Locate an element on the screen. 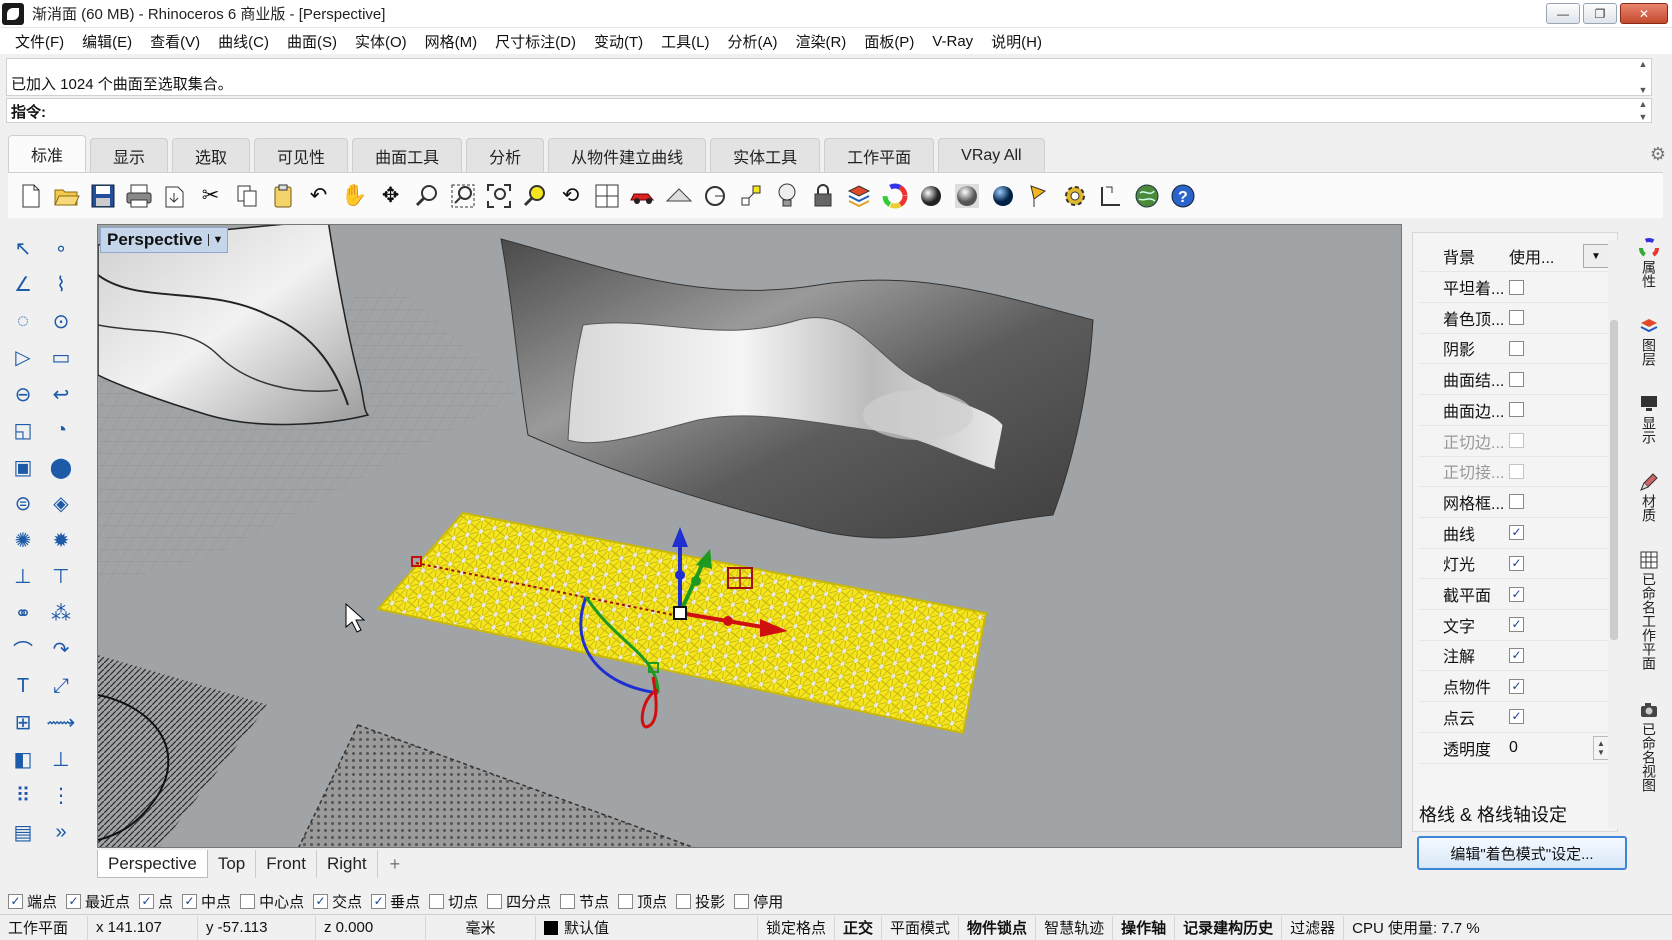 Image resolution: width=1672 pixels, height=940 pixels. dimension-icon is located at coordinates (1110, 195).